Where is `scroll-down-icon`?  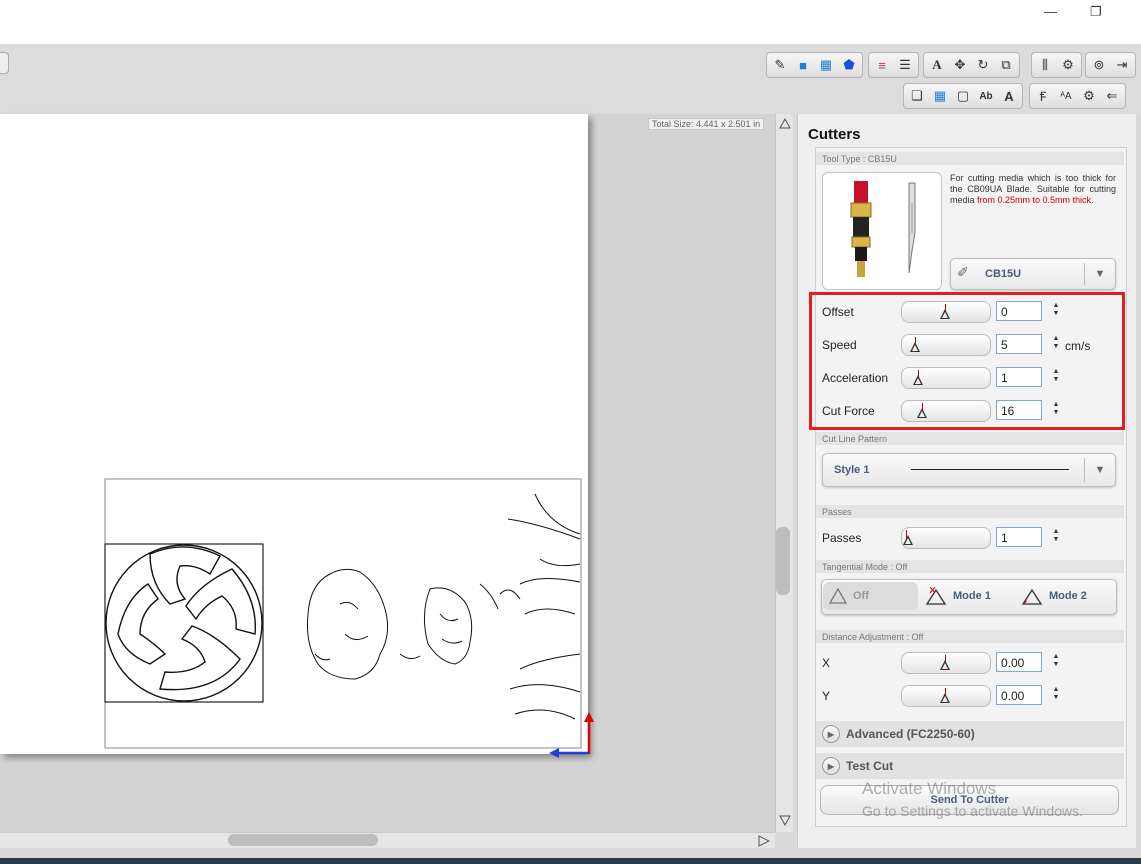 scroll-down-icon is located at coordinates (785, 820).